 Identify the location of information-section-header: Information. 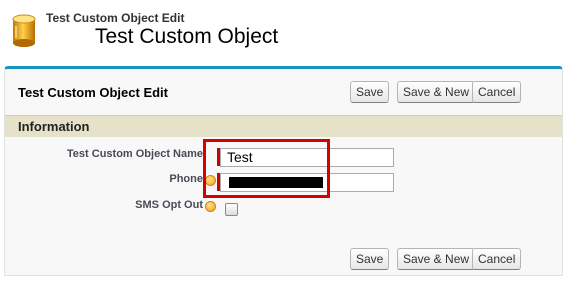
(283, 126).